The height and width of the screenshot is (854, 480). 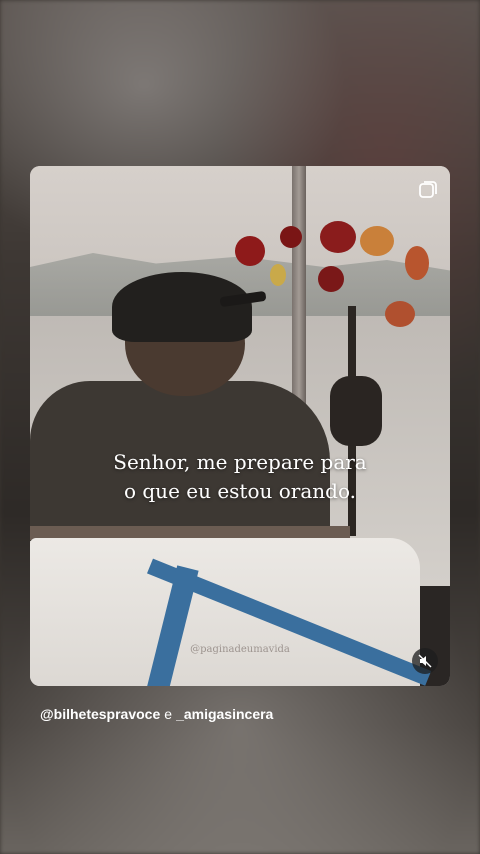 What do you see at coordinates (278, 275) in the screenshot?
I see `flower-yellow` at bounding box center [278, 275].